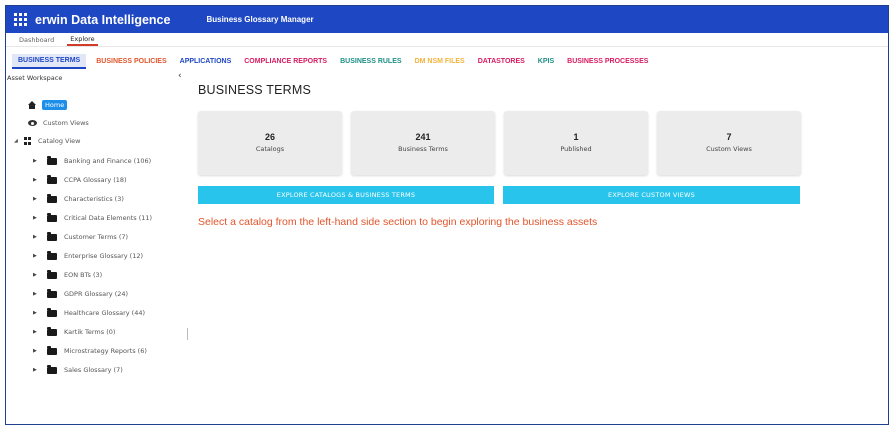 The width and height of the screenshot is (891, 428). What do you see at coordinates (104, 256) in the screenshot?
I see `catalog-label: Enterprise Glossary (12)` at bounding box center [104, 256].